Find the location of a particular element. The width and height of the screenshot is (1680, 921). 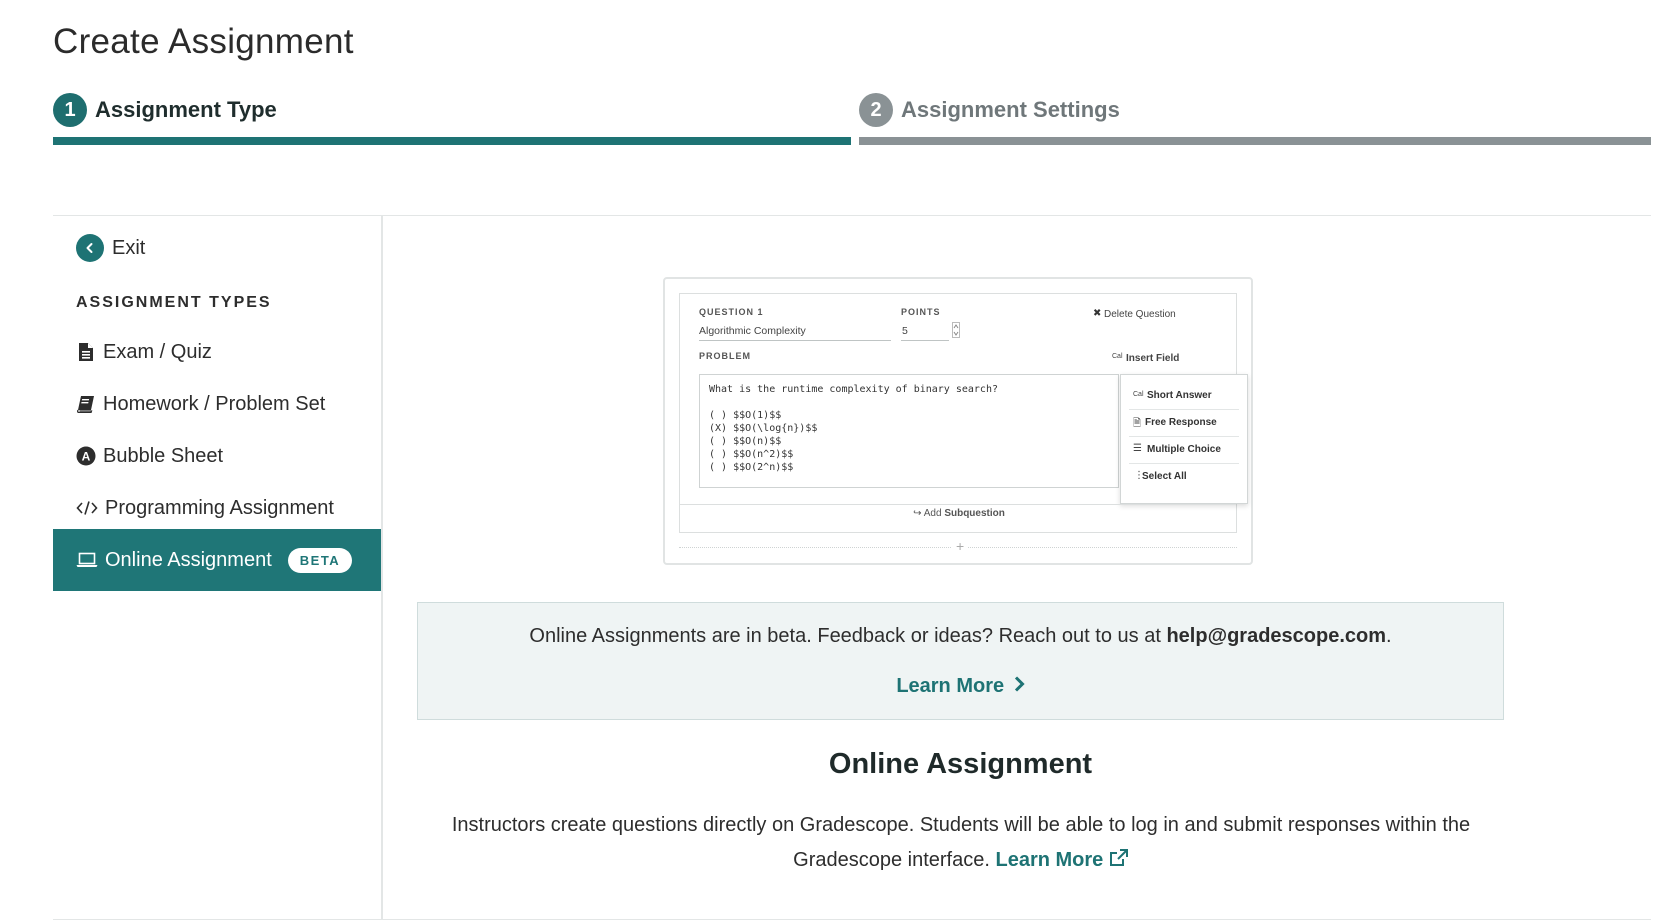

list-icon: ☰ is located at coordinates (1137, 448).